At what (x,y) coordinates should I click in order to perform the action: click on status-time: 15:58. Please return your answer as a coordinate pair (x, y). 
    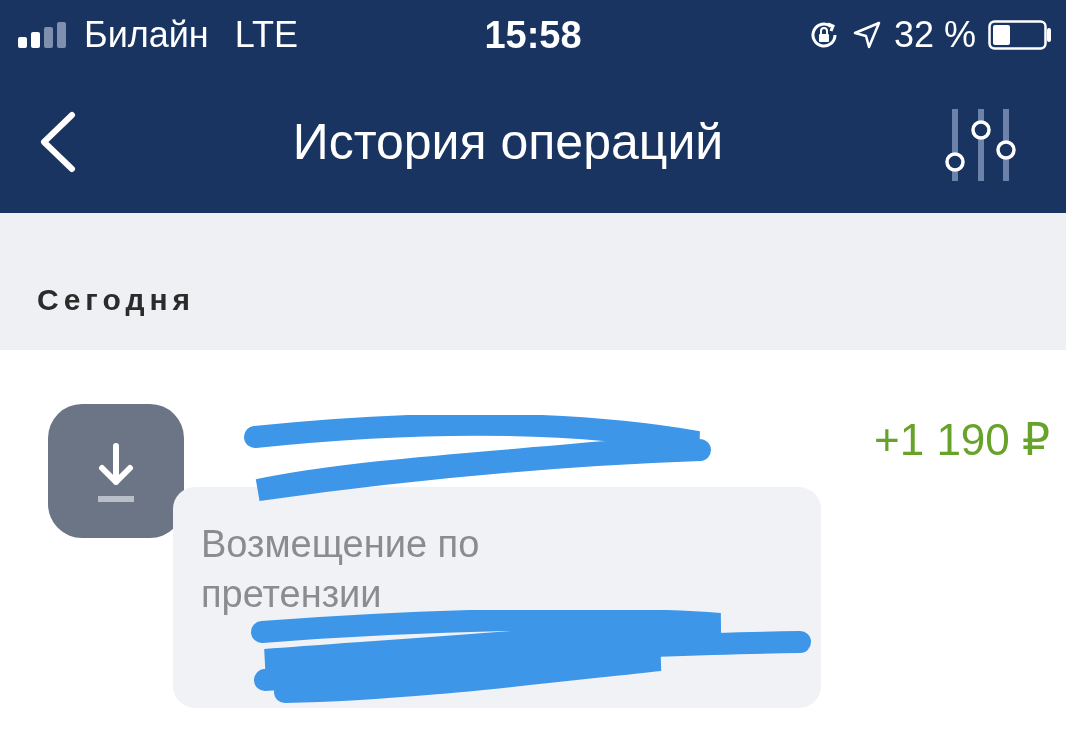
    Looking at the image, I should click on (533, 35).